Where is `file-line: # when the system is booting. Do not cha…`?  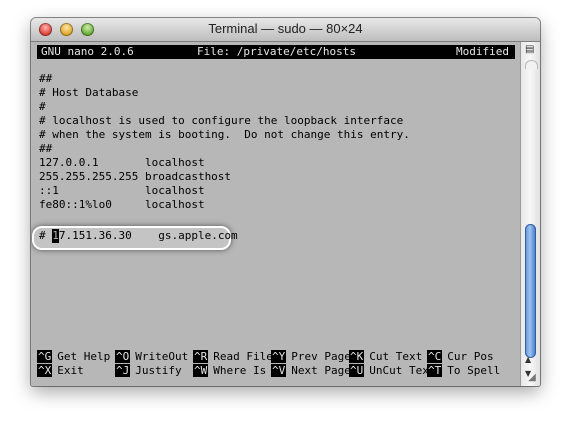
file-line: # when the system is booting. Do not cha… is located at coordinates (224, 134).